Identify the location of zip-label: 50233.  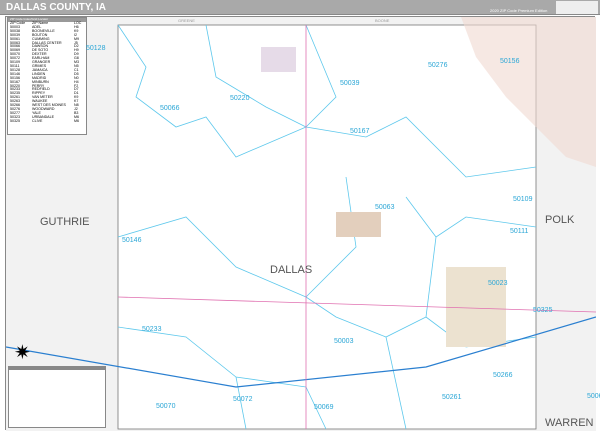
(152, 329).